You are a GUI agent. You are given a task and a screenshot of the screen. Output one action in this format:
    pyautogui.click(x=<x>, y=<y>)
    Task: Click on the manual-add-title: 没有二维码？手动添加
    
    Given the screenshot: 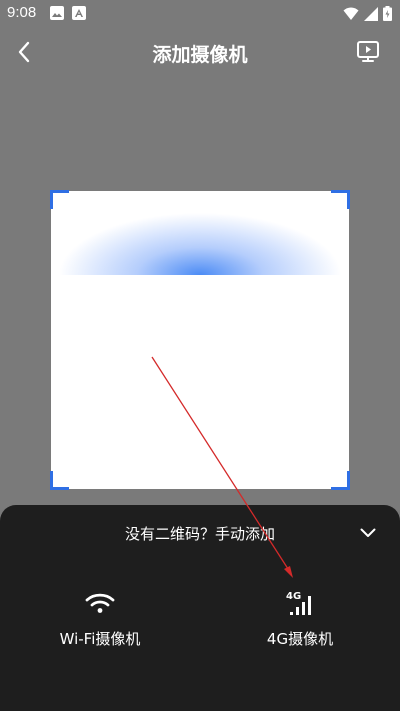 What is the action you would take?
    pyautogui.click(x=199, y=534)
    